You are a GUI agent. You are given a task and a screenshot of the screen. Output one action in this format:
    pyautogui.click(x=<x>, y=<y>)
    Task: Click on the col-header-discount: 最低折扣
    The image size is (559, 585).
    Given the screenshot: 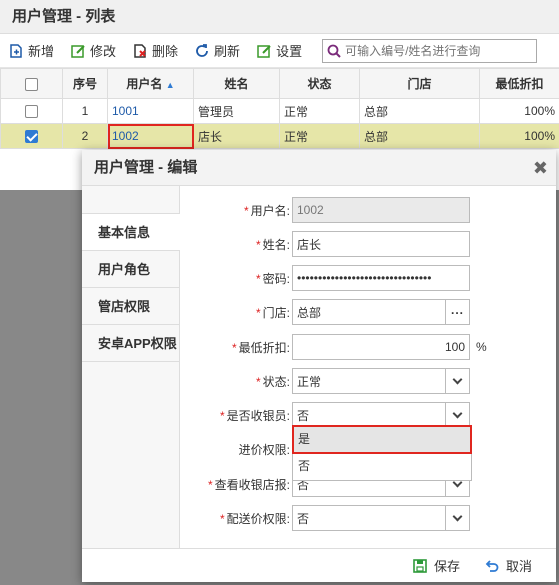 What is the action you would take?
    pyautogui.click(x=519, y=83)
    